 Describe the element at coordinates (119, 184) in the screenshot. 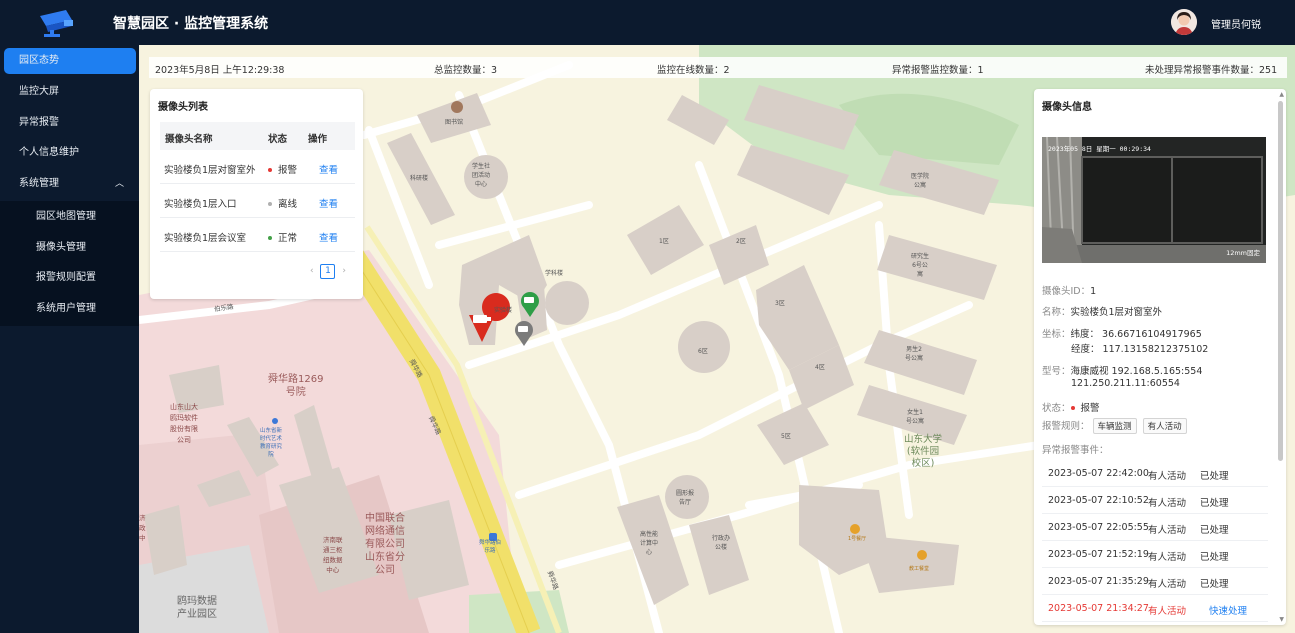

I see `chevron-up-icon: ︿` at that location.